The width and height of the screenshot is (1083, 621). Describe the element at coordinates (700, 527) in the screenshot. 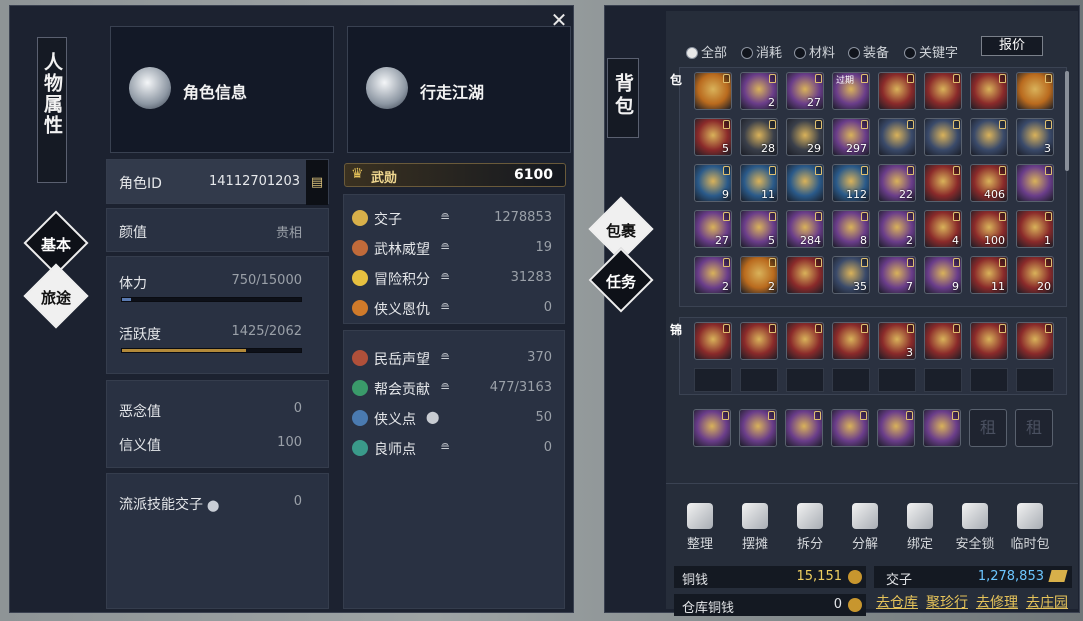

I see `tool-sort: 整理` at that location.